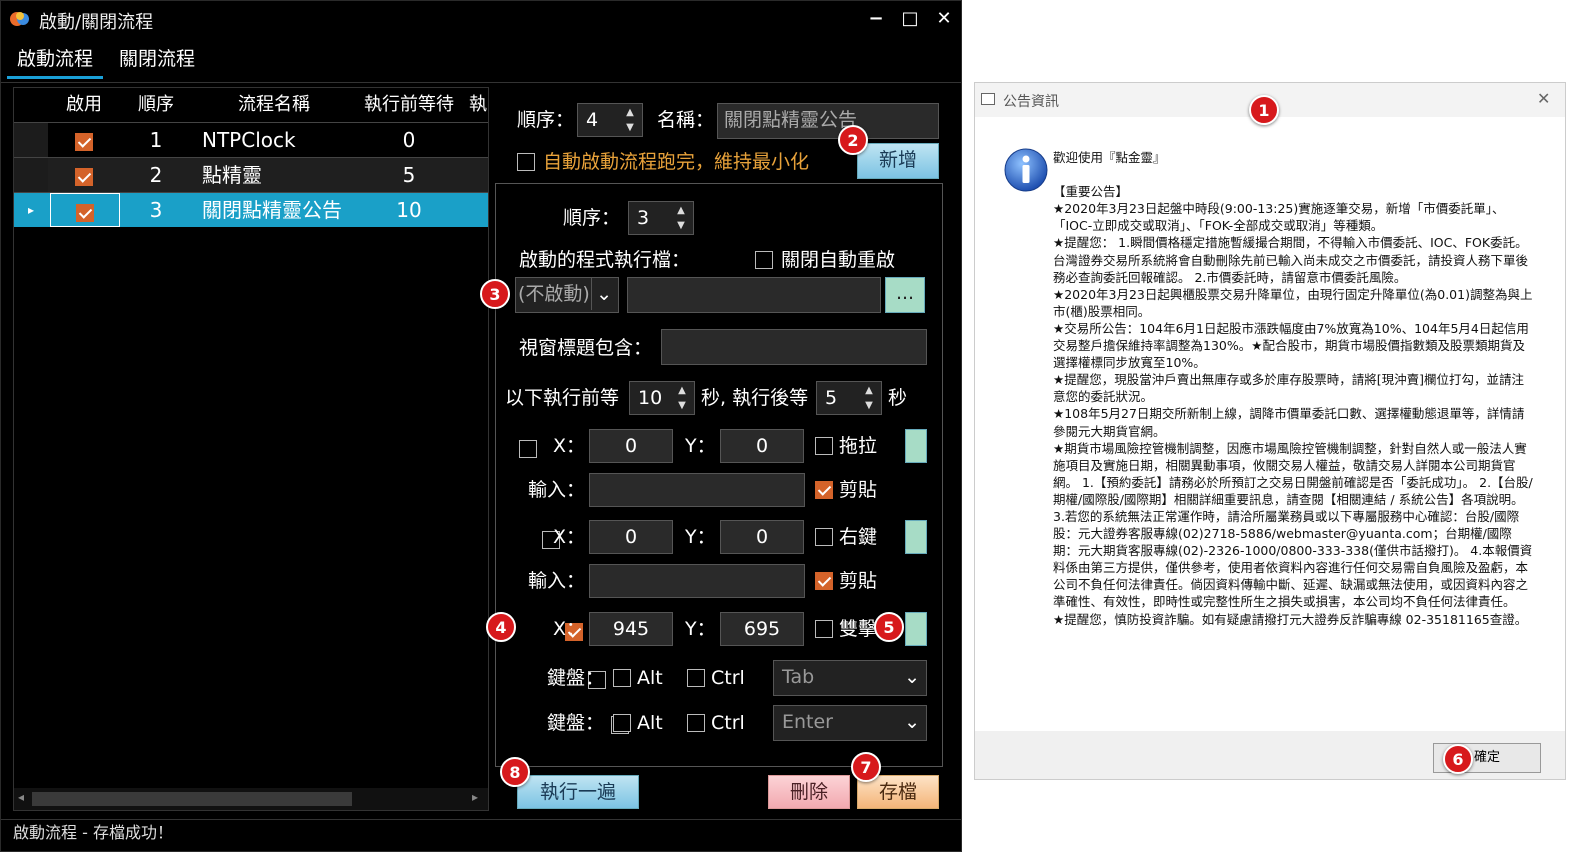 This screenshot has height=860, width=1586. Describe the element at coordinates (754, 295) in the screenshot. I see `exe-path-input` at that location.